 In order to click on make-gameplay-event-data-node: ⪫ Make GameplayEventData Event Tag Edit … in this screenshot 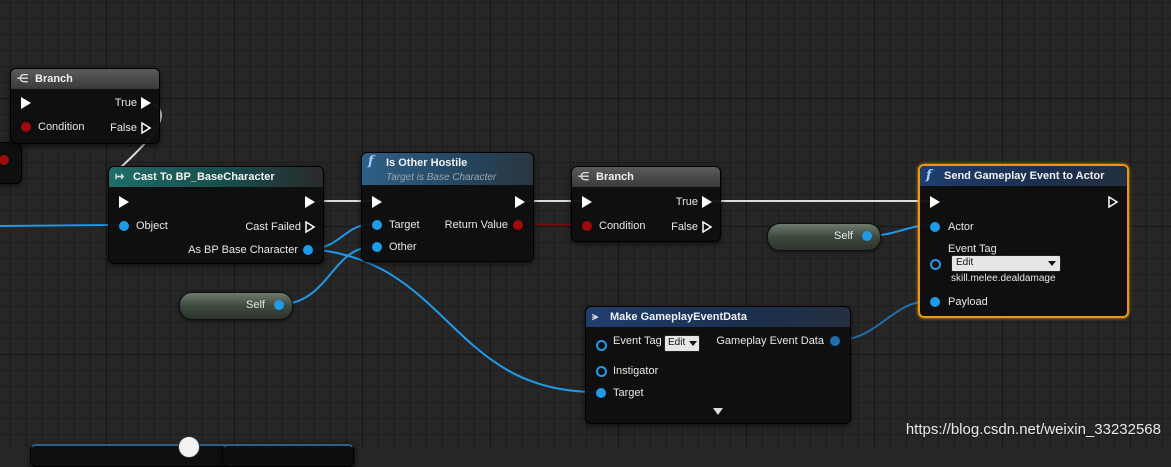, I will do `click(718, 365)`.